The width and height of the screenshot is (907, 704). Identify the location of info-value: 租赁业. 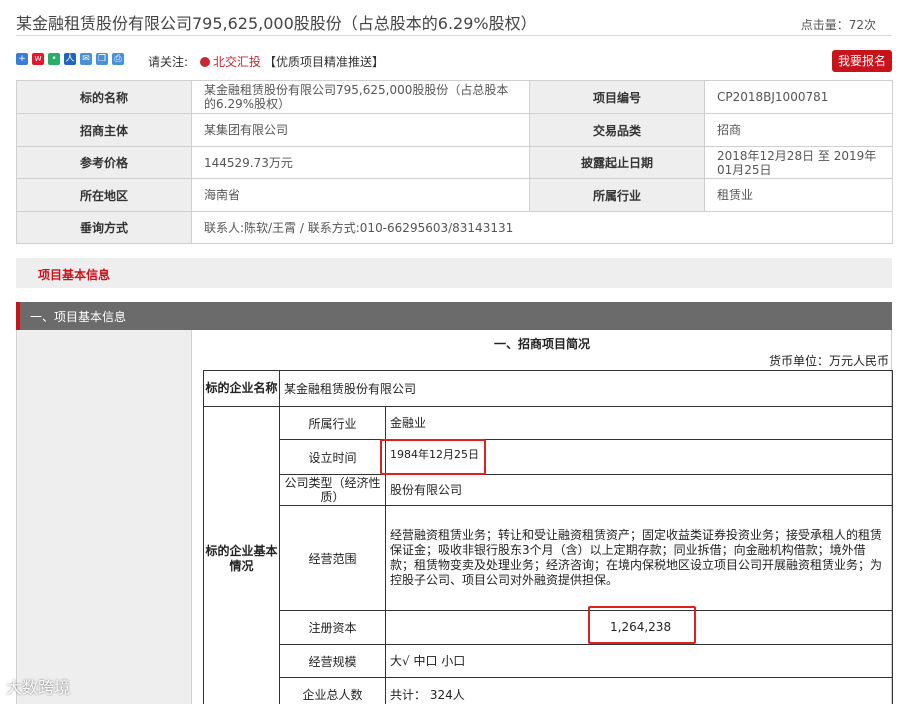
(798, 195).